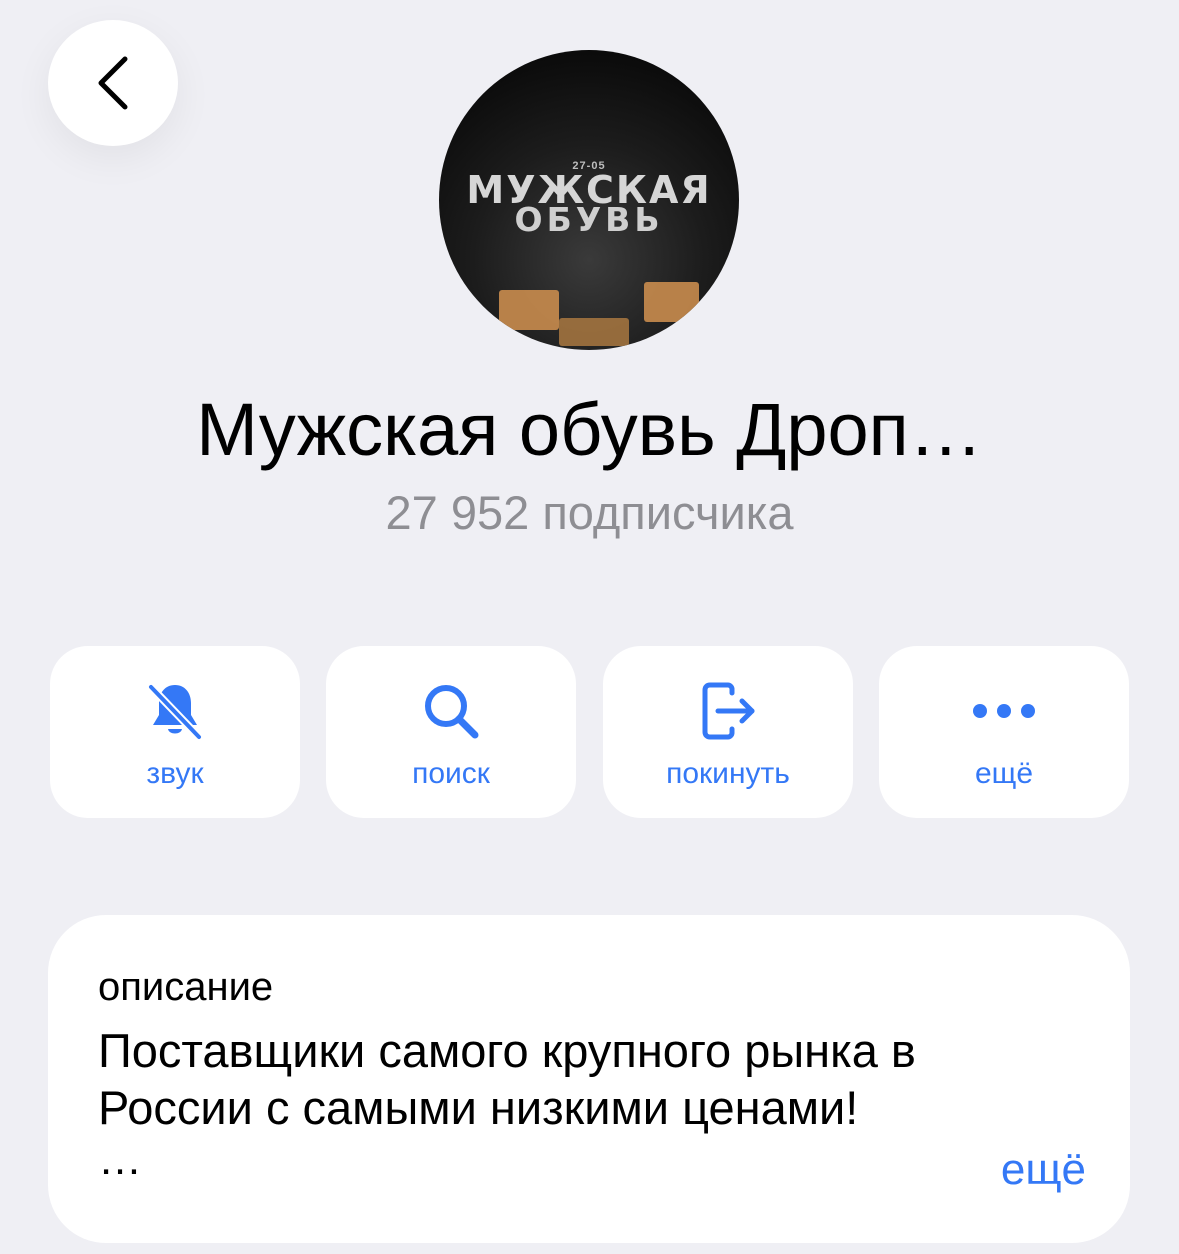 The image size is (1179, 1254). I want to click on description-more-link: ещё, so click(1043, 1170).